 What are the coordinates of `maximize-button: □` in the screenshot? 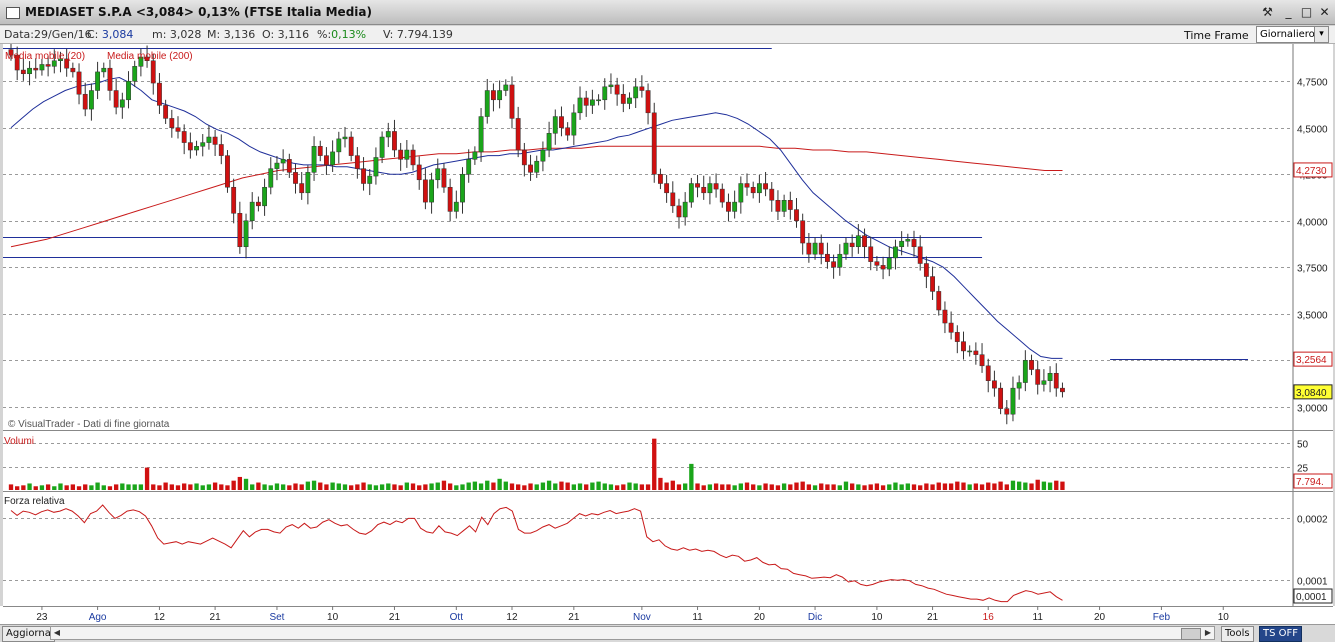 It's located at (1306, 12).